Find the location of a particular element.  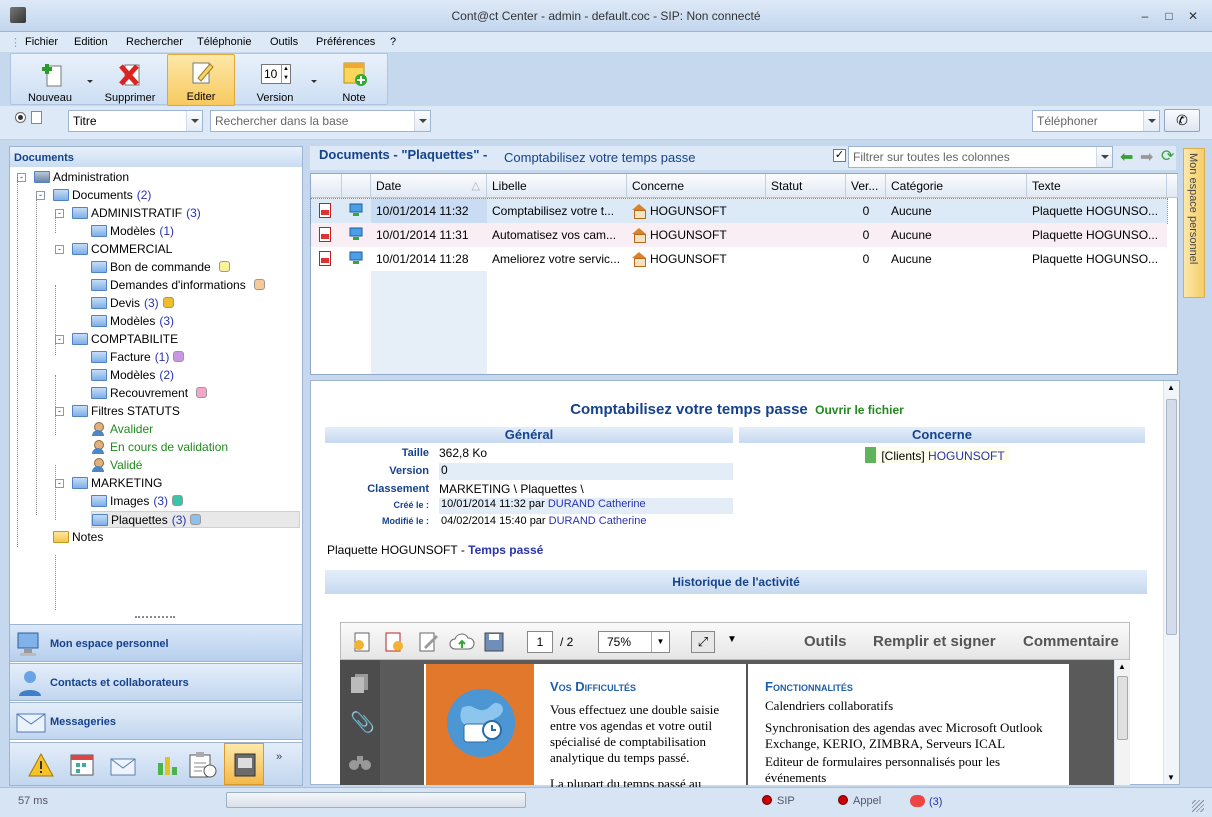

tree-item: Avalider is located at coordinates (124, 429).